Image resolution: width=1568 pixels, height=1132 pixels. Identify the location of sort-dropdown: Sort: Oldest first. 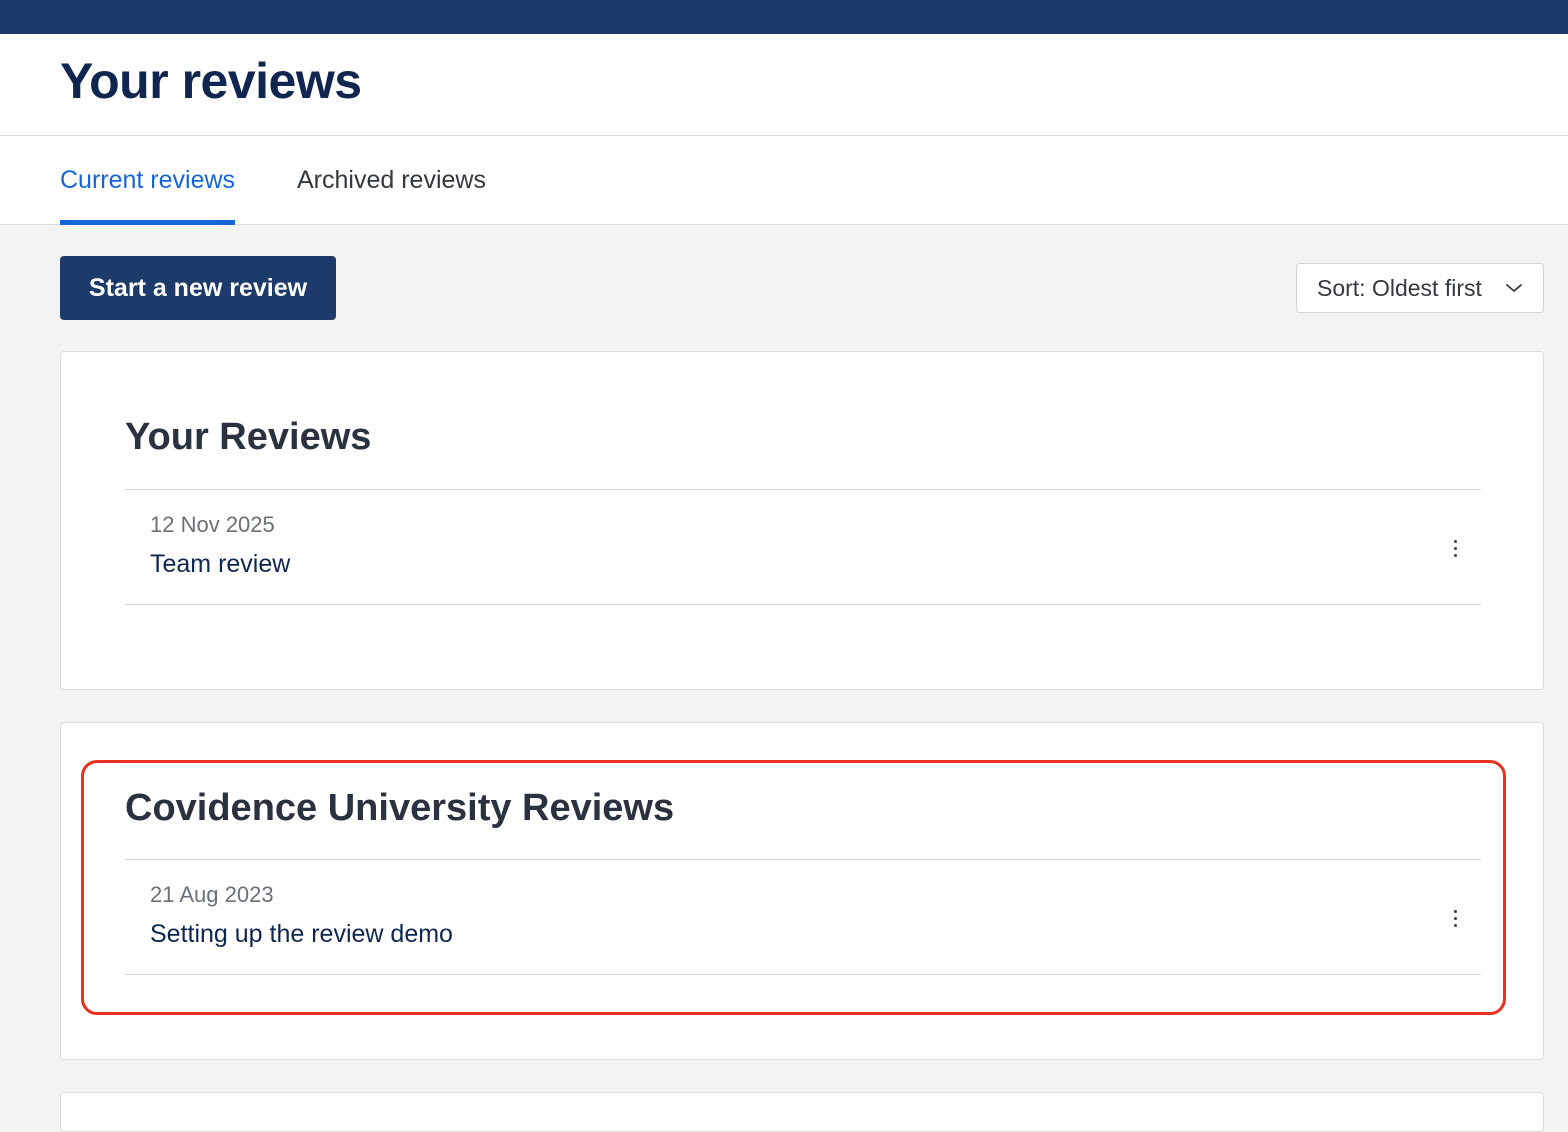
(1420, 288).